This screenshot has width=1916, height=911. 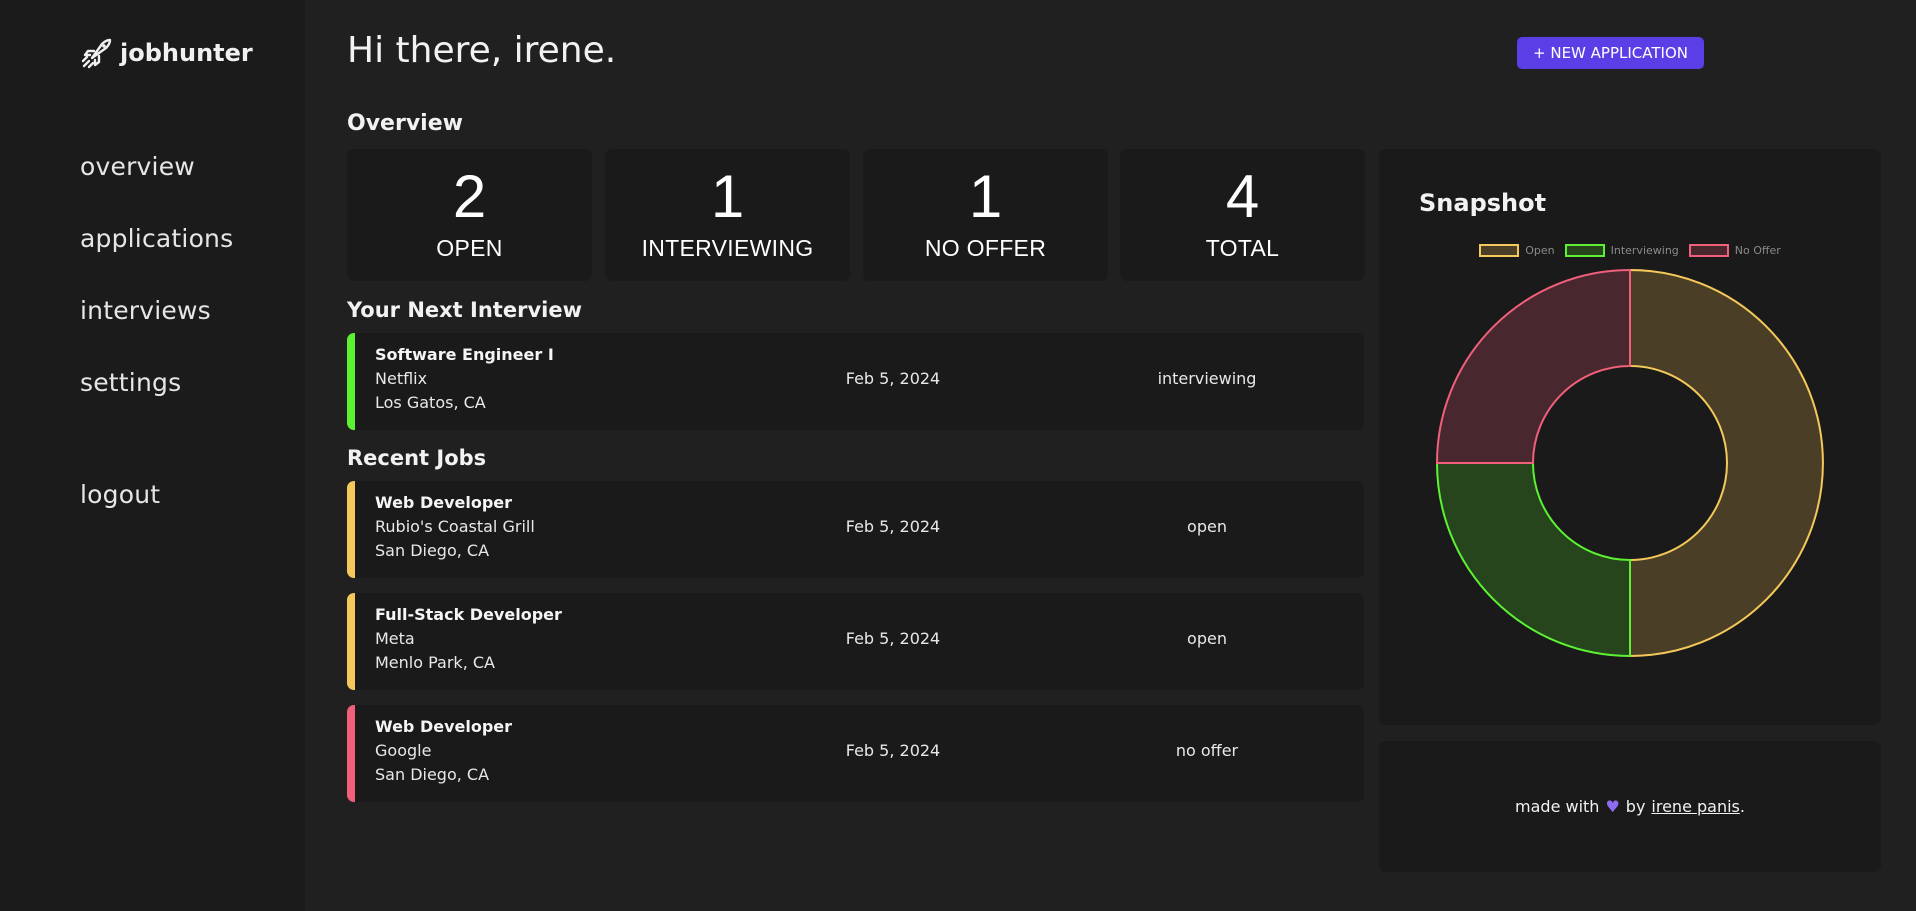 I want to click on greeting: Hi there, irene., so click(x=482, y=50).